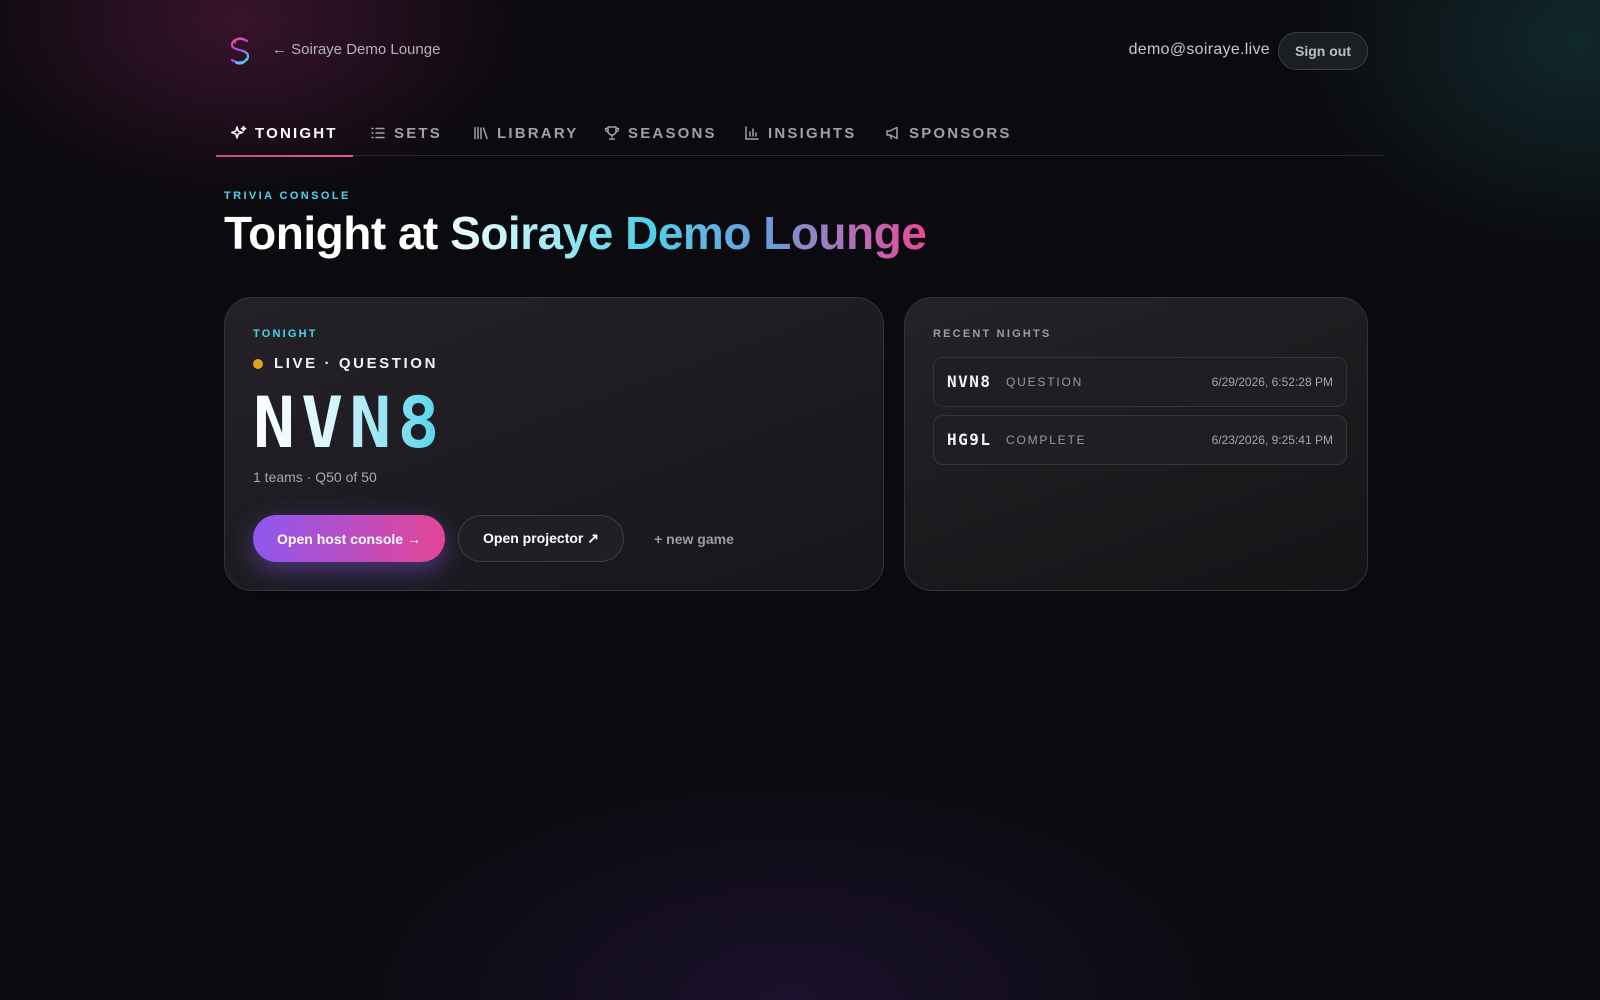 The image size is (1600, 1000). What do you see at coordinates (349, 538) in the screenshot?
I see `open-host-console-button: Open host console →` at bounding box center [349, 538].